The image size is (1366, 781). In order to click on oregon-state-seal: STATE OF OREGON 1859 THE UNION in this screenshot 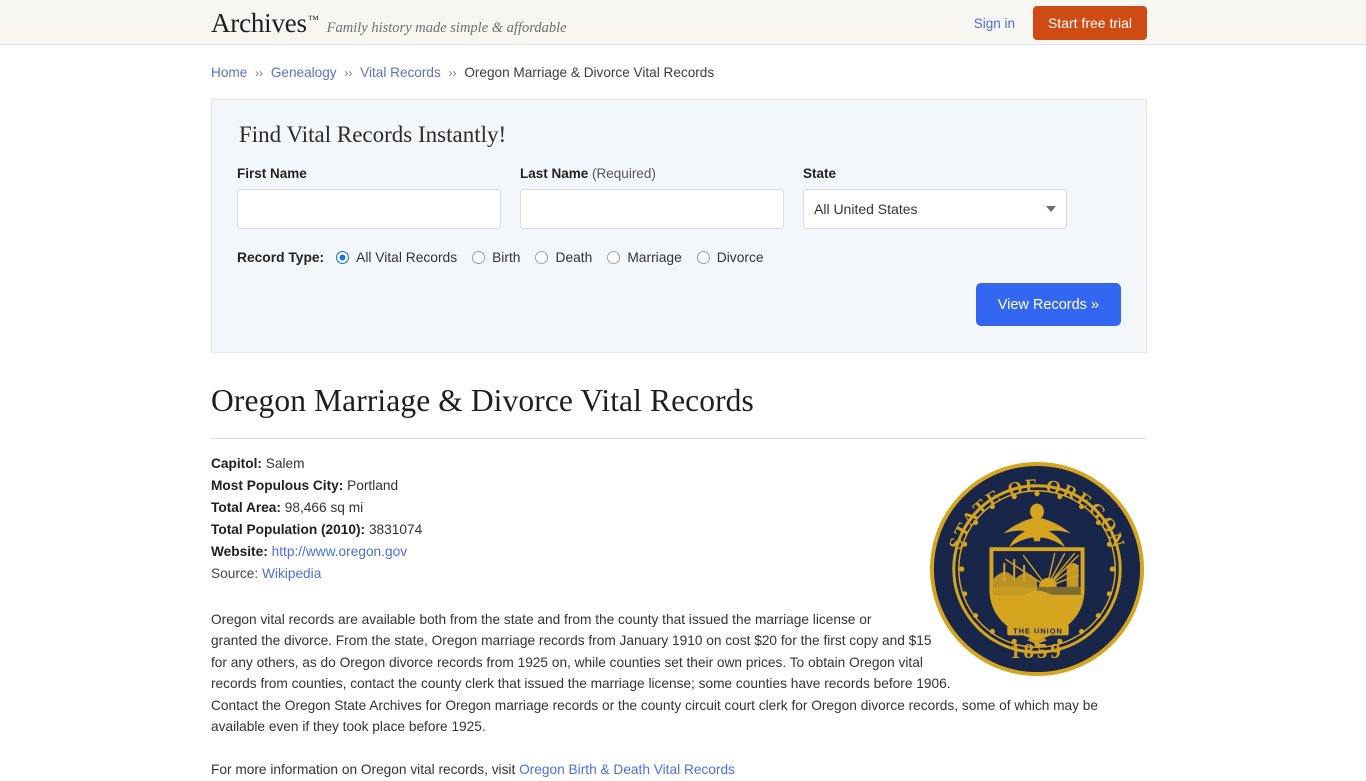, I will do `click(1037, 569)`.